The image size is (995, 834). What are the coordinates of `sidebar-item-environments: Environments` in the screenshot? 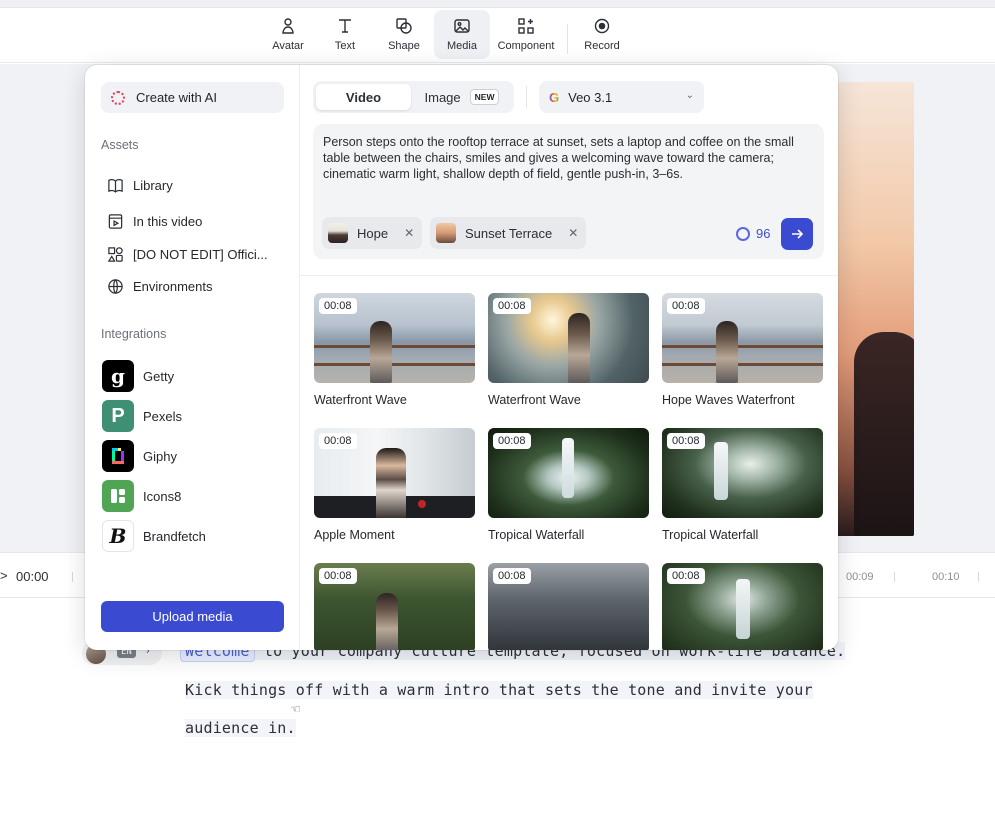 It's located at (159, 286).